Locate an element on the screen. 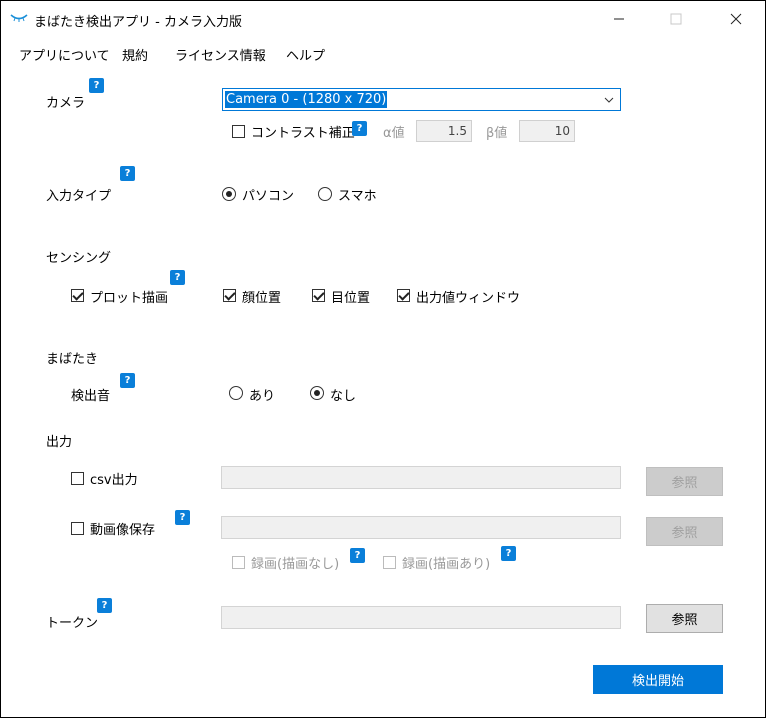 This screenshot has height=718, width=766. record-no-draw-help-button: ? is located at coordinates (357, 555).